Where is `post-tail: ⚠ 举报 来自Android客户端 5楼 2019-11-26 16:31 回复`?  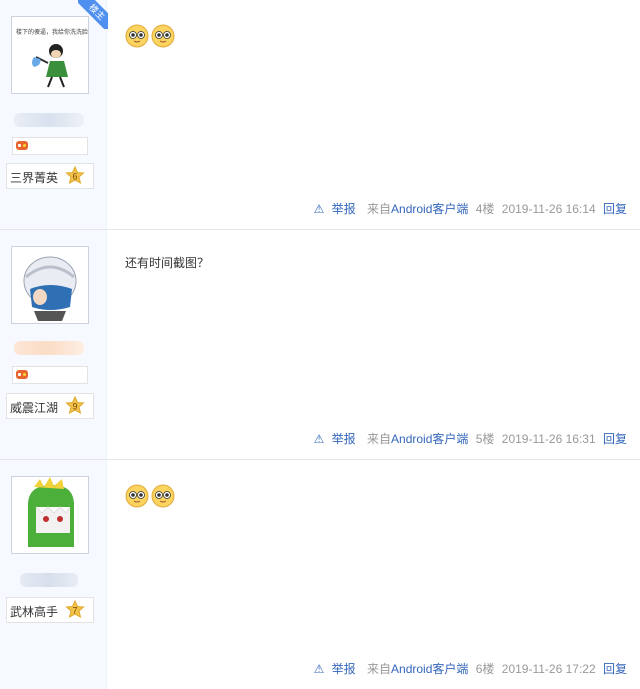 post-tail: ⚠ 举报 来自Android客户端 5楼 2019-11-26 16:31 回复 is located at coordinates (468, 438).